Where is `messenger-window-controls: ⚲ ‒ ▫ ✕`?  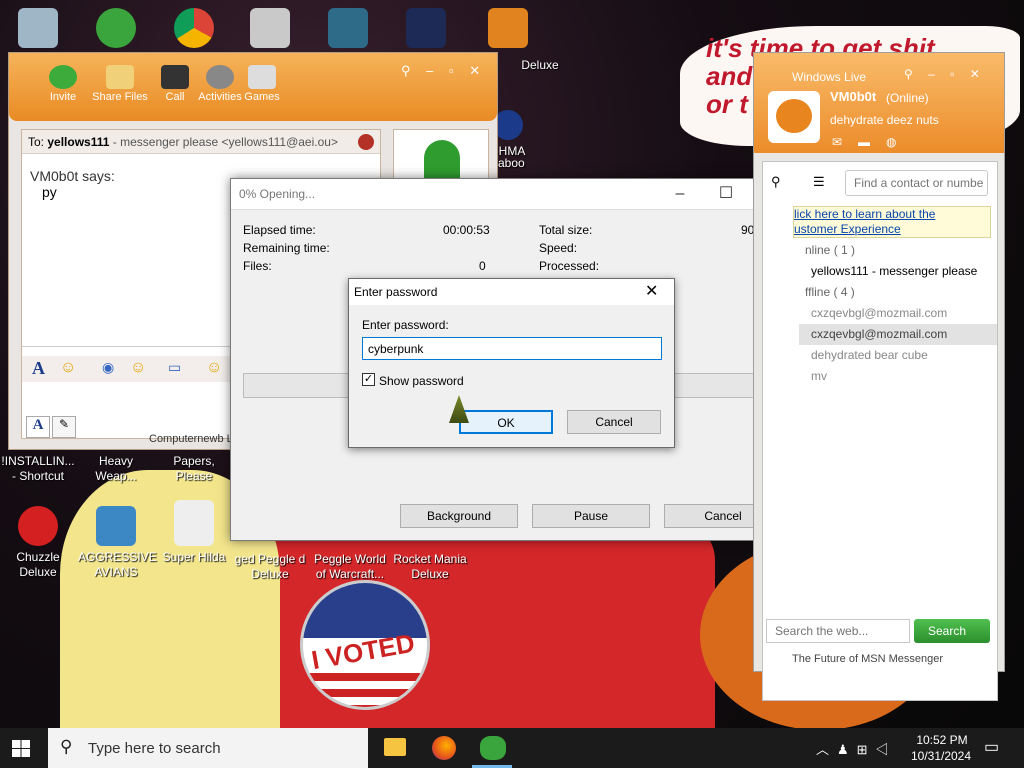 messenger-window-controls: ⚲ ‒ ▫ ✕ is located at coordinates (945, 74).